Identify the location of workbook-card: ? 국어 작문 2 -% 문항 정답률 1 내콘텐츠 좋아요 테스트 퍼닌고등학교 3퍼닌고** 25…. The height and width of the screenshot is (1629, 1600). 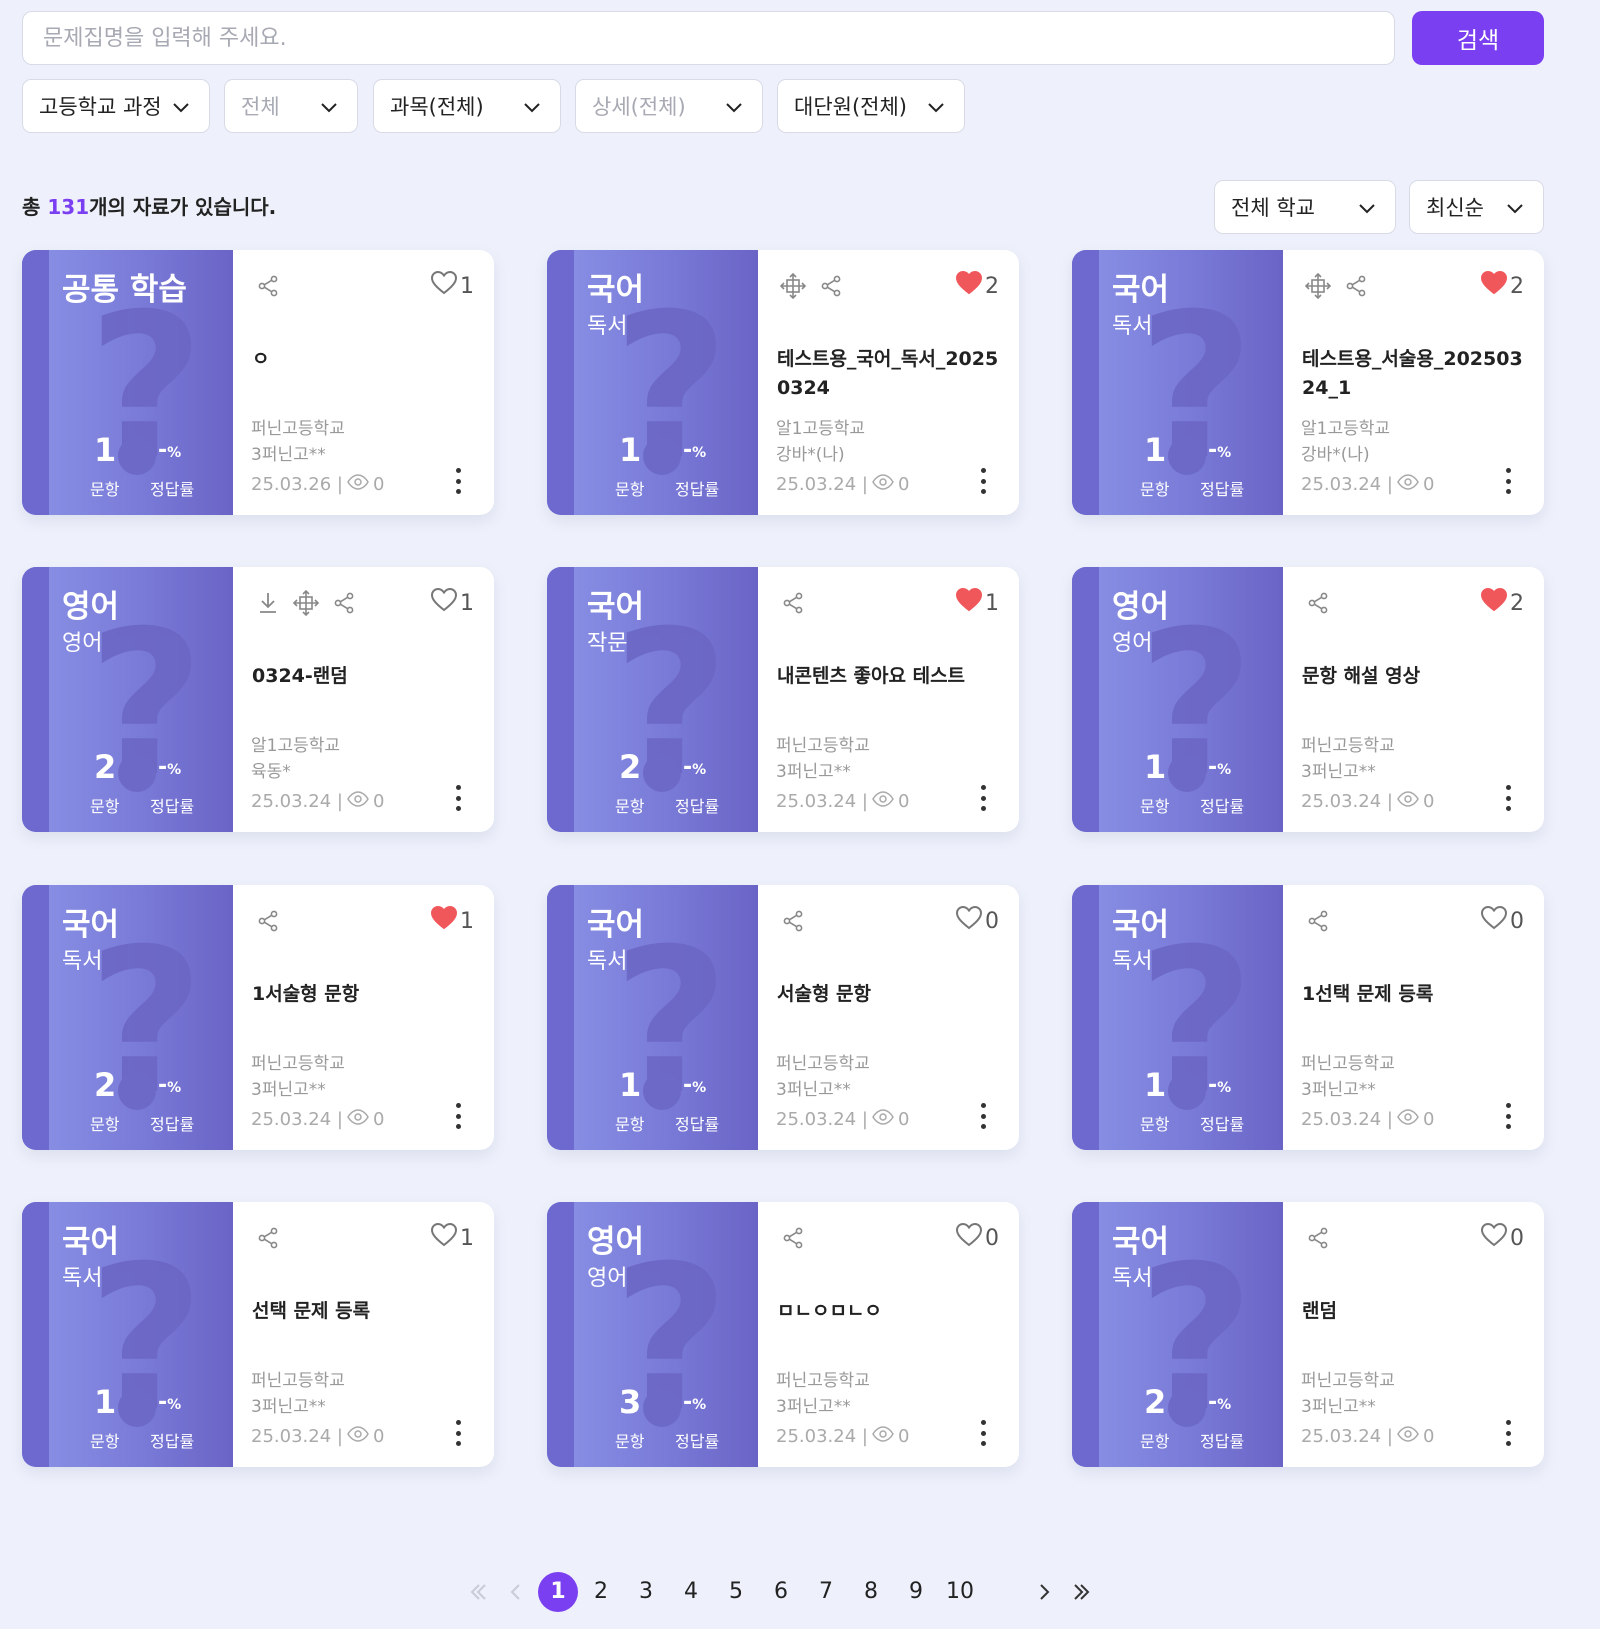
(783, 699).